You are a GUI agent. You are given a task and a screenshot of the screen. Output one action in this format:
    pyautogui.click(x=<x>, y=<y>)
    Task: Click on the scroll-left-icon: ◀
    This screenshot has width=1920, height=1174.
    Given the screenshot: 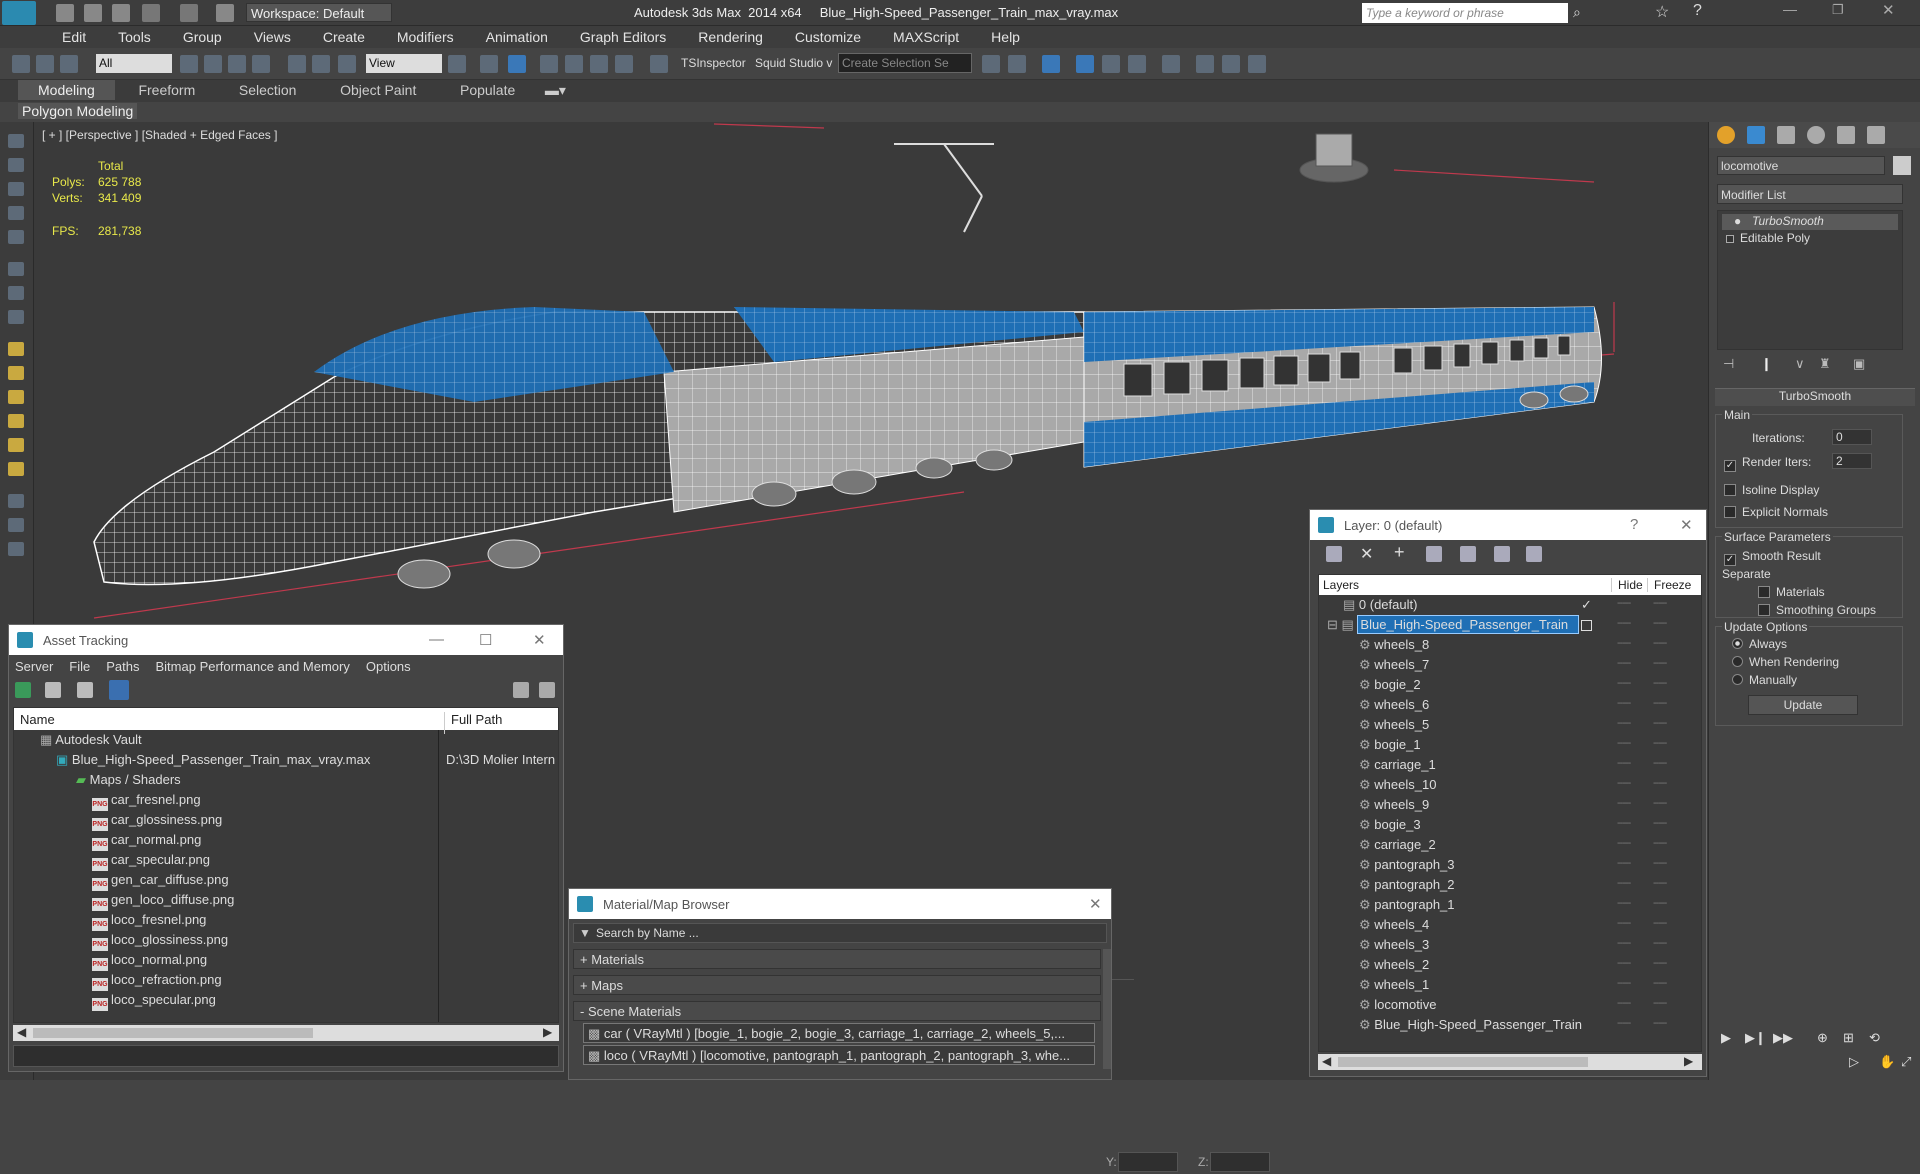 What is the action you would take?
    pyautogui.click(x=21, y=1032)
    